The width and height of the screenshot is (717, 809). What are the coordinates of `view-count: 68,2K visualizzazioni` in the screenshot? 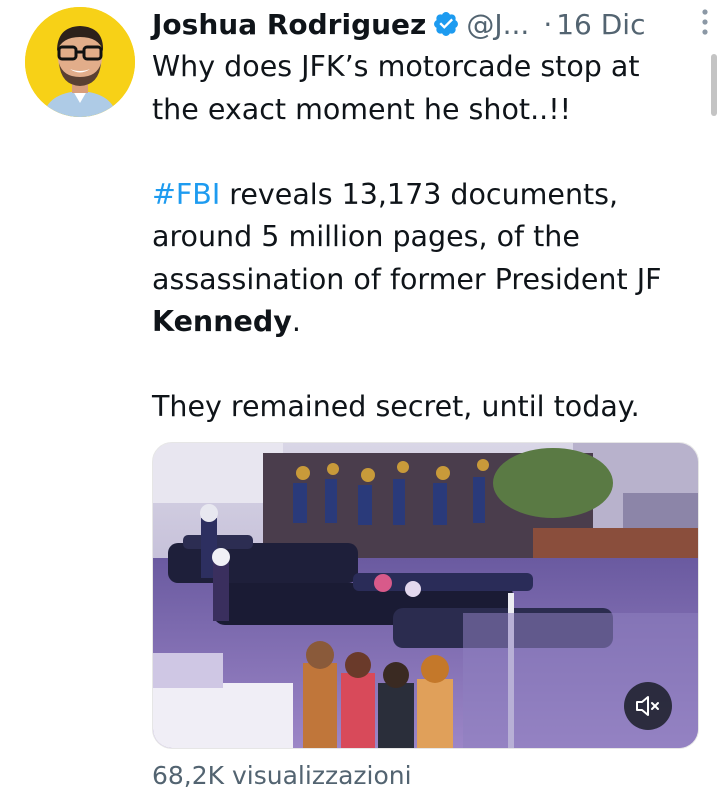 It's located at (282, 775).